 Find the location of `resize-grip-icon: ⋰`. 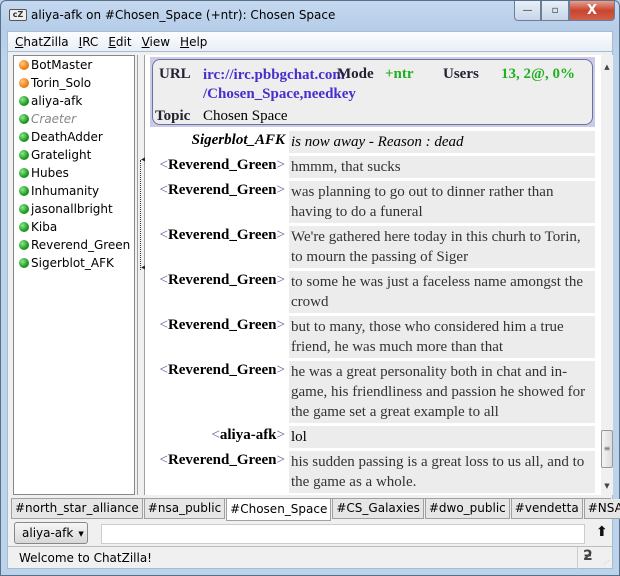

resize-grip-icon: ⋰ is located at coordinates (606, 562).